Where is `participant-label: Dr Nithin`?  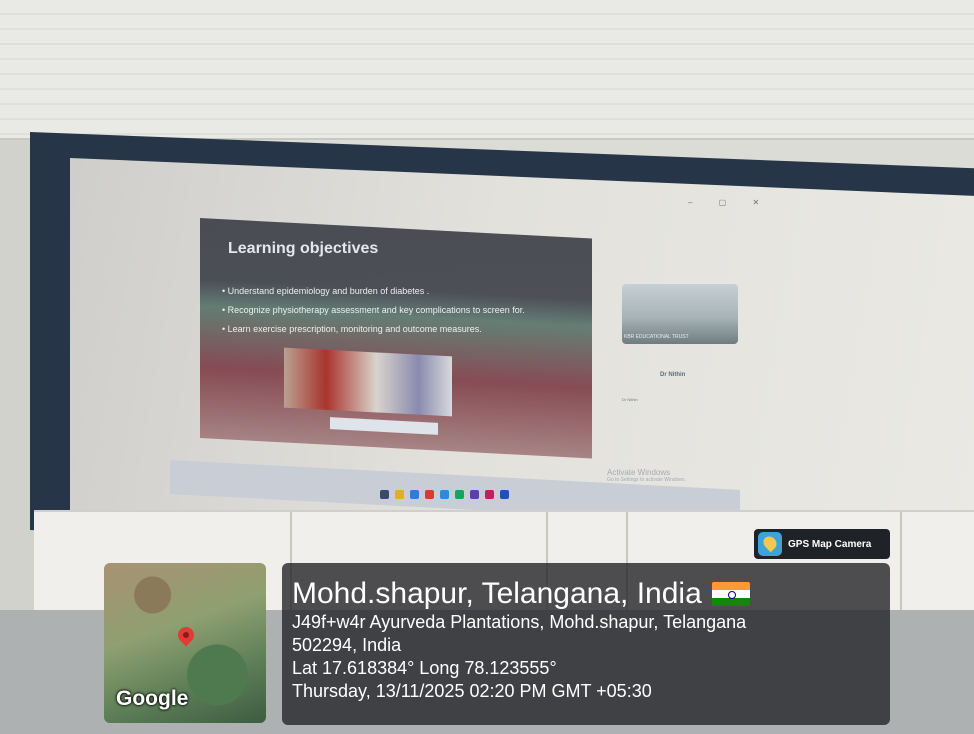 participant-label: Dr Nithin is located at coordinates (630, 399).